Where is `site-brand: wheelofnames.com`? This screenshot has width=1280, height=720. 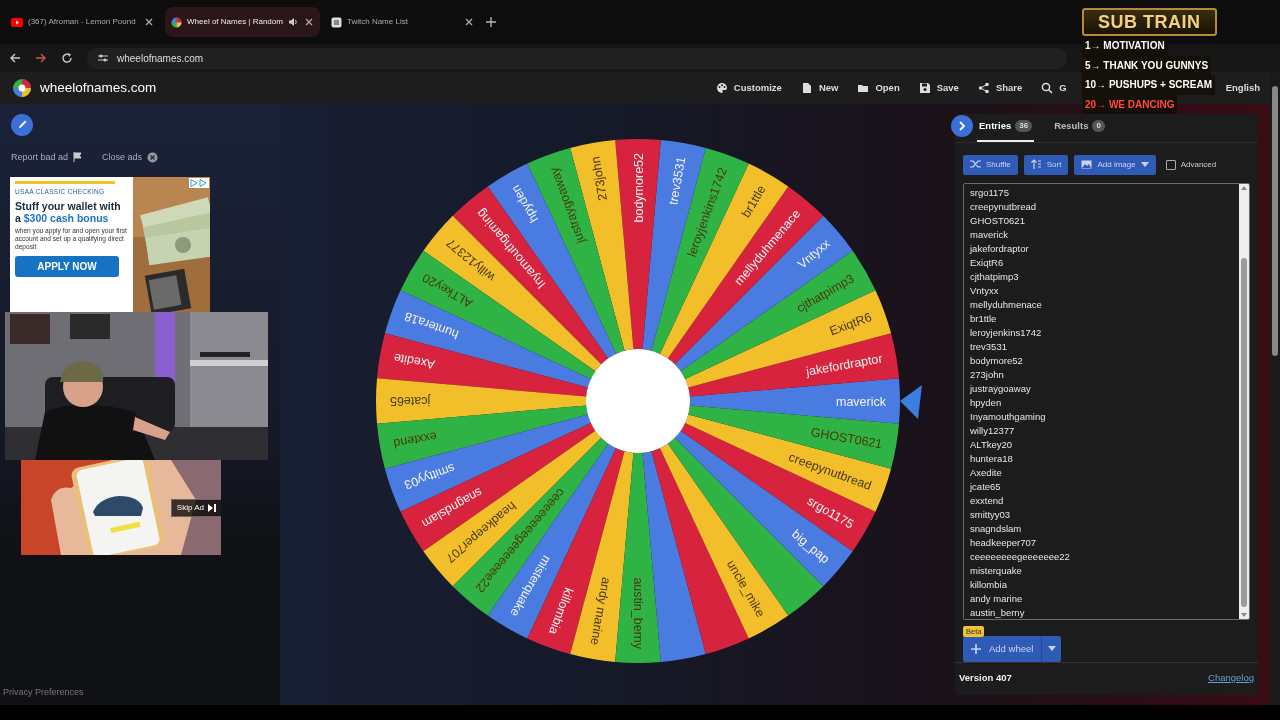 site-brand: wheelofnames.com is located at coordinates (84, 87).